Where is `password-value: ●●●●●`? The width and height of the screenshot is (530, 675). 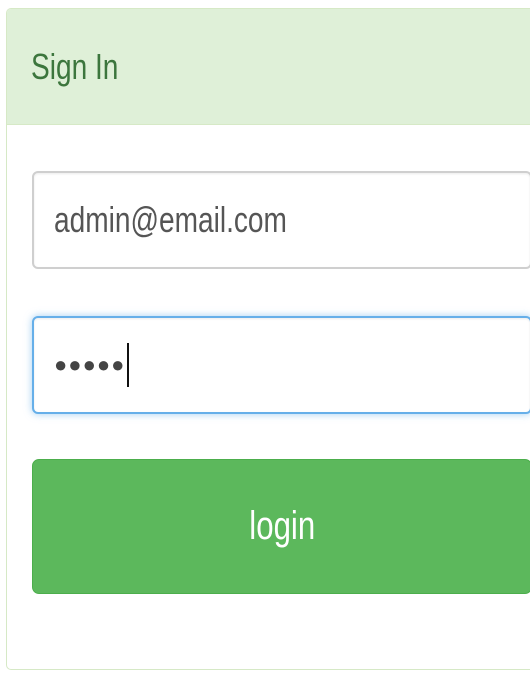
password-value: ●●●●● is located at coordinates (92, 365).